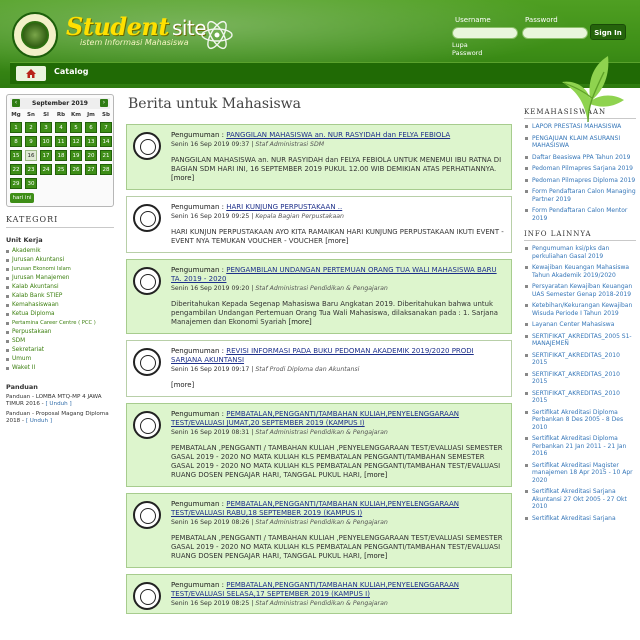 Image resolution: width=640 pixels, height=640 pixels. What do you see at coordinates (104, 103) in the screenshot?
I see `calendar-next-button: ›` at bounding box center [104, 103].